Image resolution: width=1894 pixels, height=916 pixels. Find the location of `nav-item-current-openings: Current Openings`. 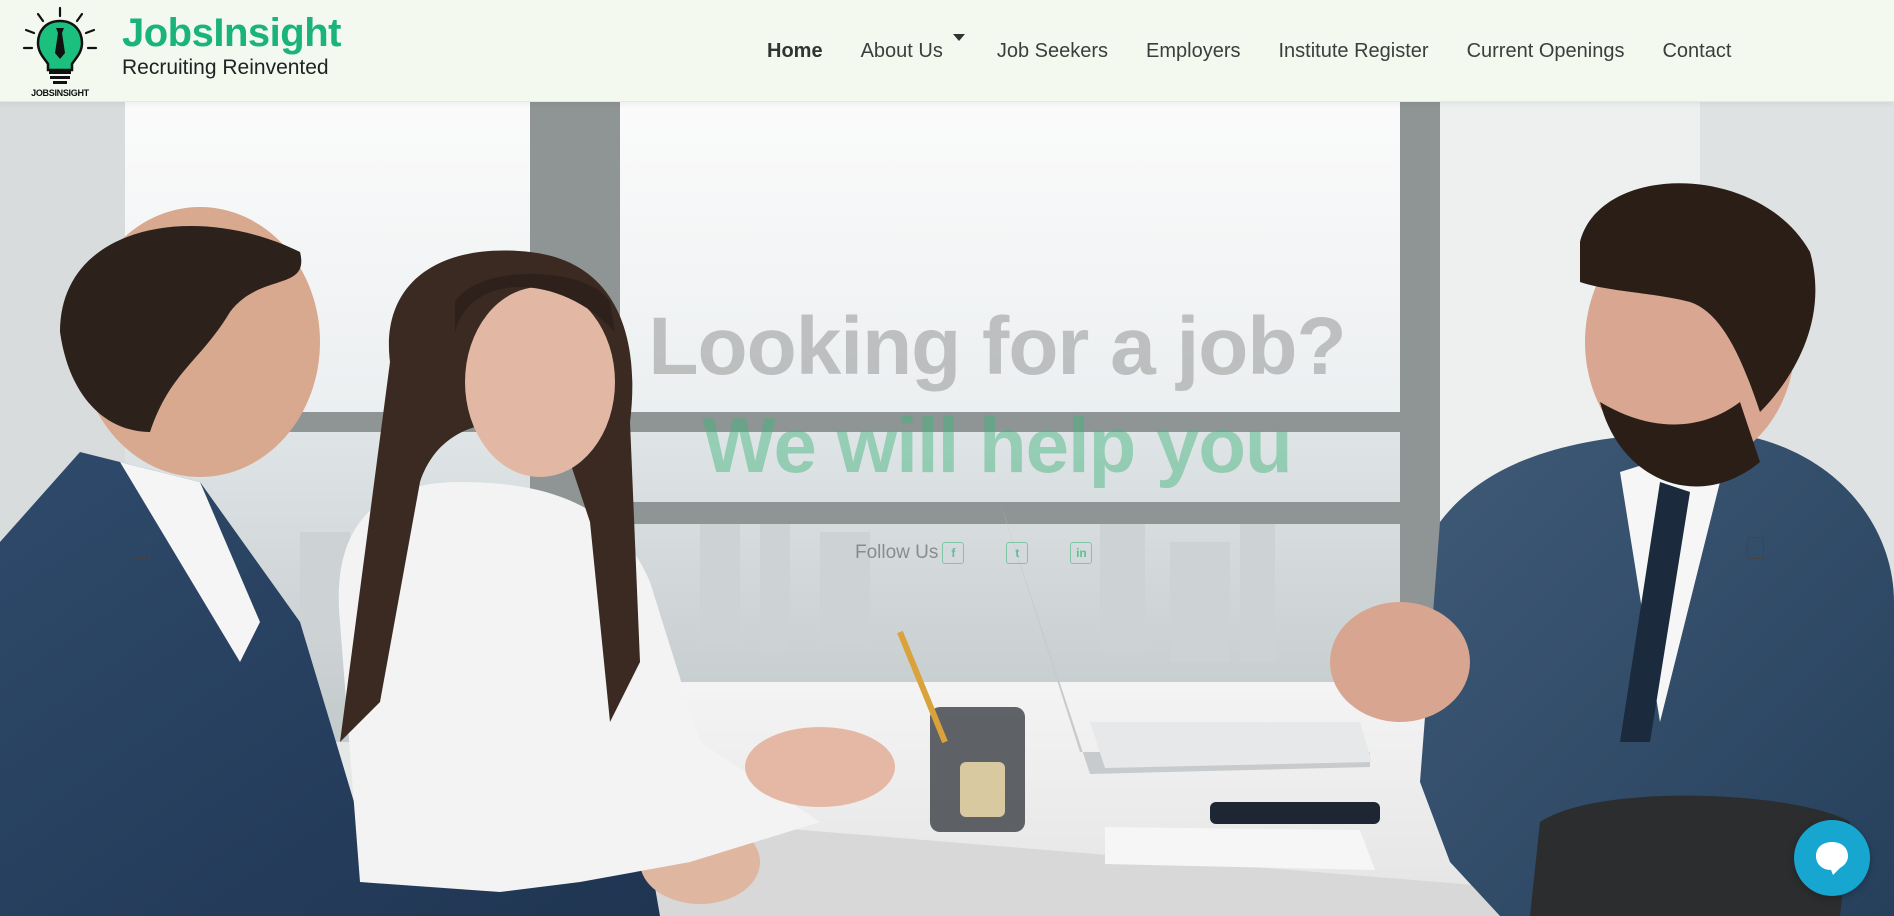

nav-item-current-openings: Current Openings is located at coordinates (1546, 51).